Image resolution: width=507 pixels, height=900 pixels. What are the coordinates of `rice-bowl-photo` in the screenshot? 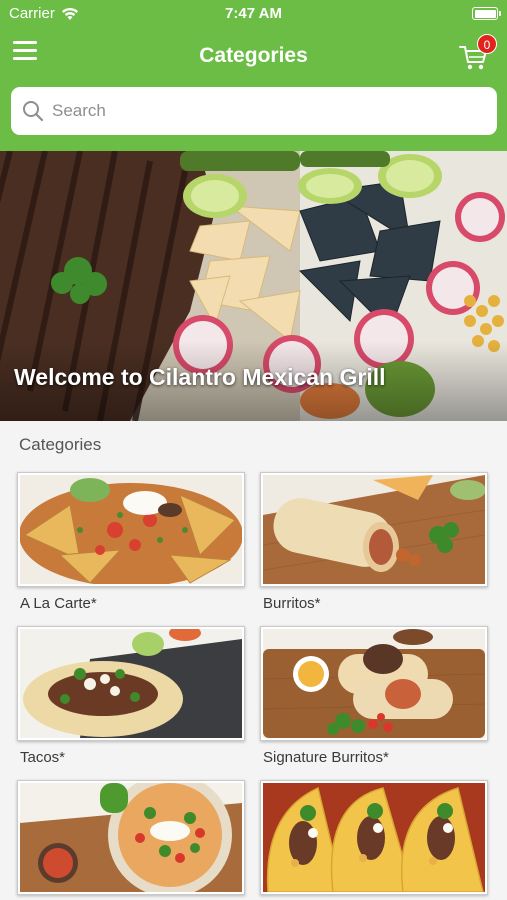 It's located at (131, 837).